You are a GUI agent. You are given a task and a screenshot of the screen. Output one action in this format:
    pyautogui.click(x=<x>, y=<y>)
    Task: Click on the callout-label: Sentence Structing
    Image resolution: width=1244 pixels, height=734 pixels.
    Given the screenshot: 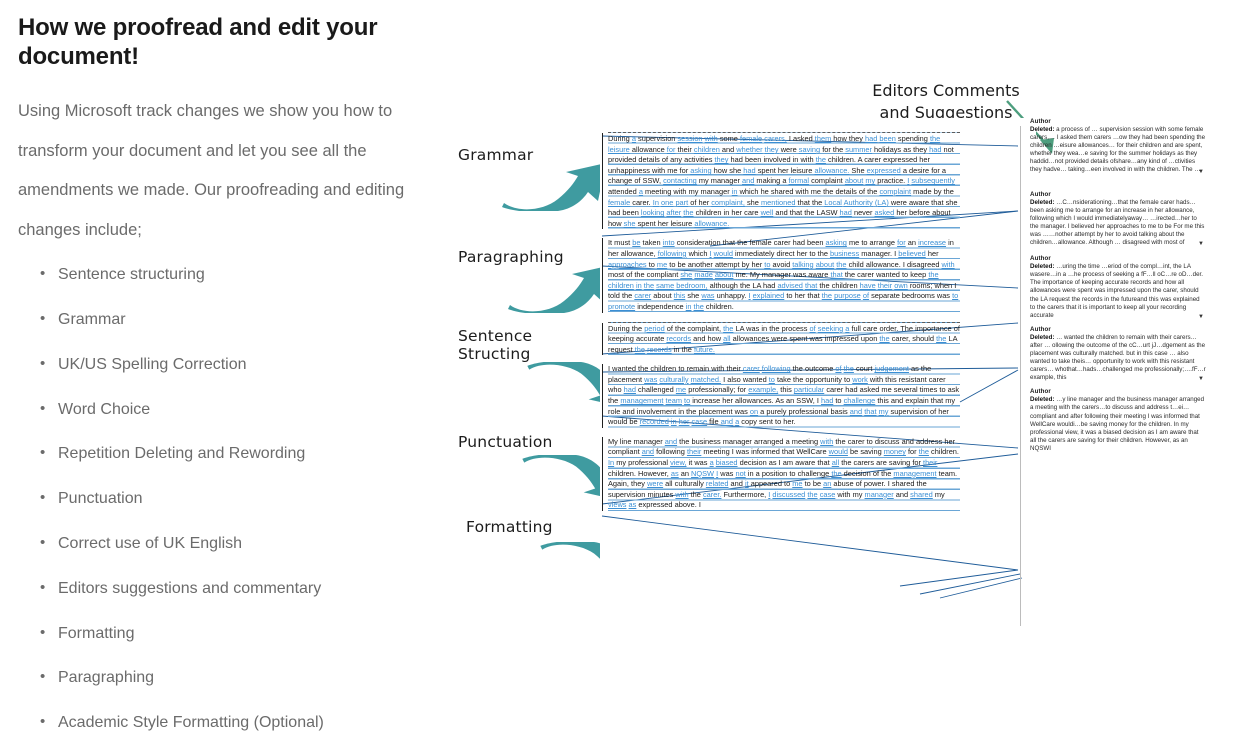 What is the action you would take?
    pyautogui.click(x=495, y=345)
    